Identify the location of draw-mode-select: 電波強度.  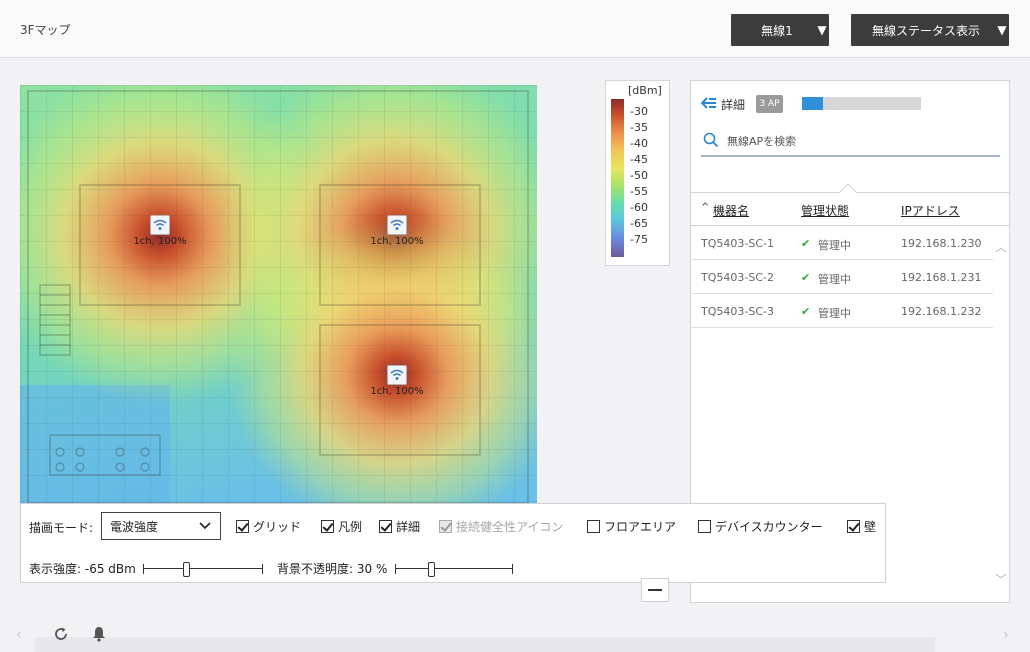
(161, 526).